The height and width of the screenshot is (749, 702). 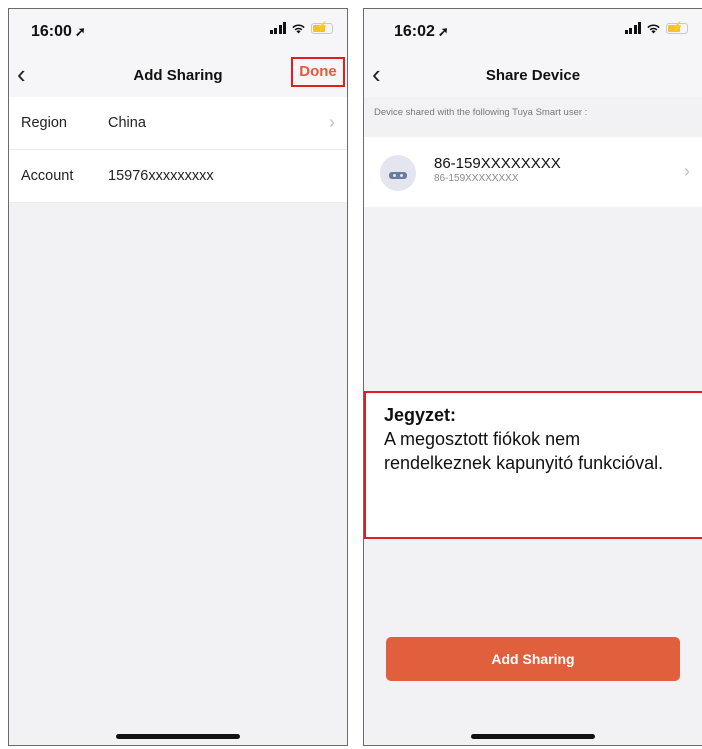 I want to click on account-row: Account 15976xxxxxxxxx, so click(x=178, y=176).